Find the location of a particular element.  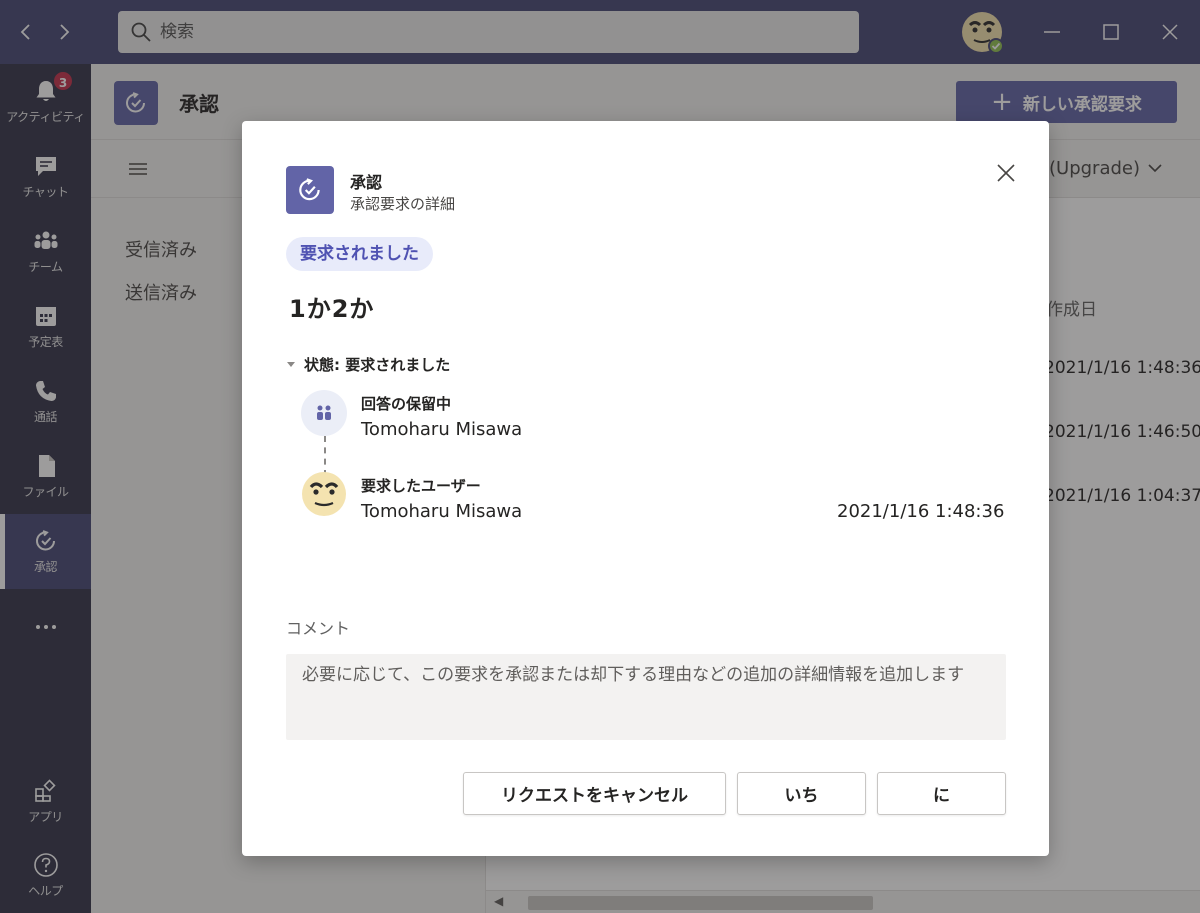

dialog-app-name: 承認 is located at coordinates (366, 182).